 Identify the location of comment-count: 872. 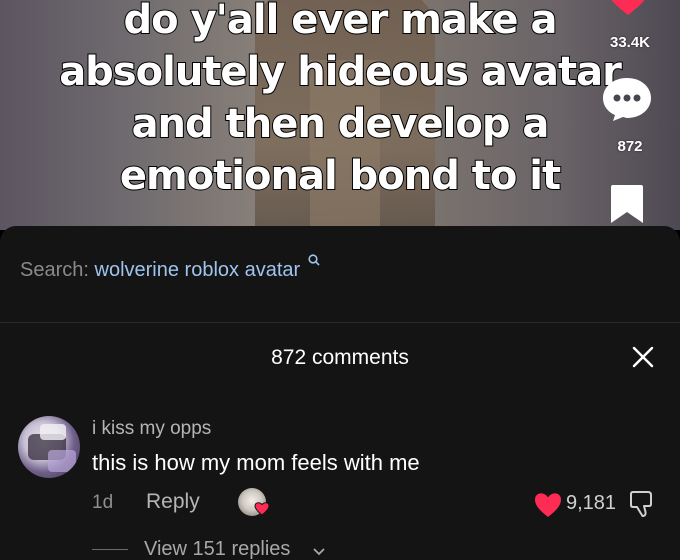
(630, 146).